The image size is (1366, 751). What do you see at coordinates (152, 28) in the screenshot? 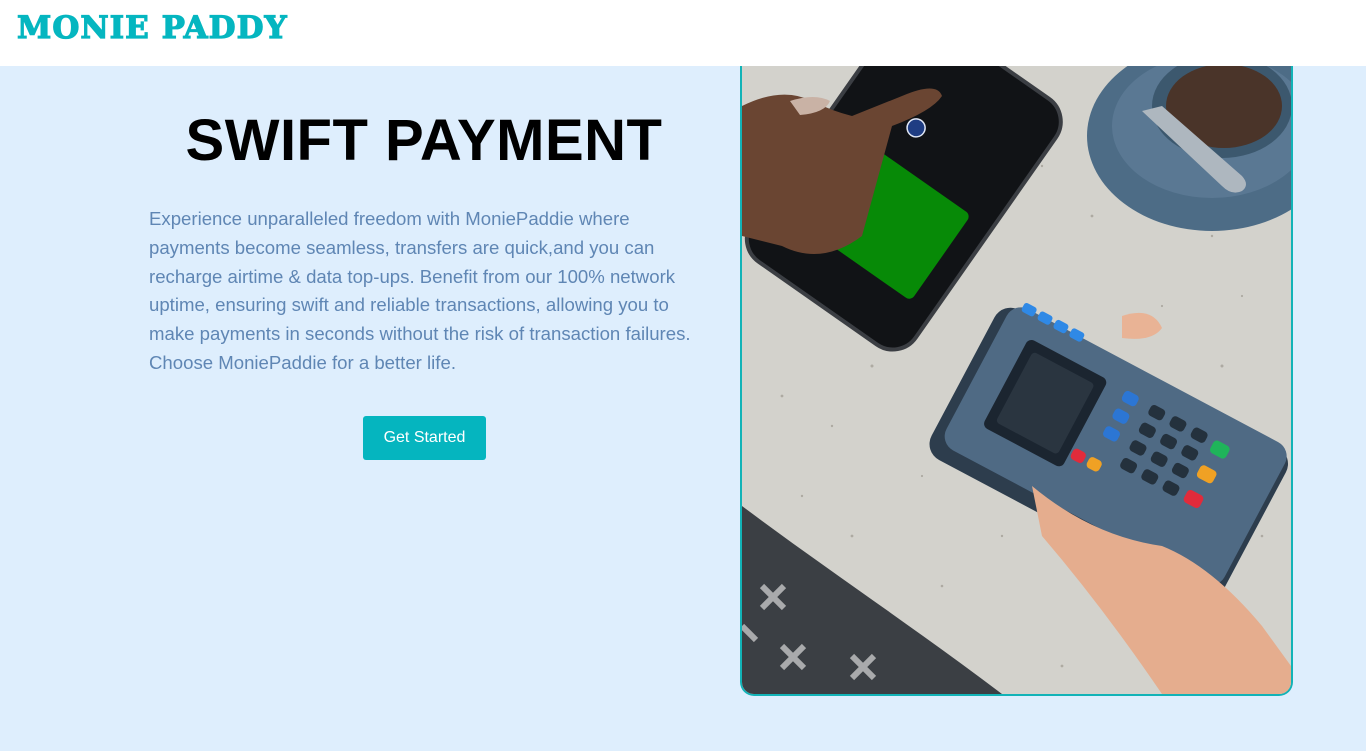
I see `brand-logo: MONIE PADDY` at bounding box center [152, 28].